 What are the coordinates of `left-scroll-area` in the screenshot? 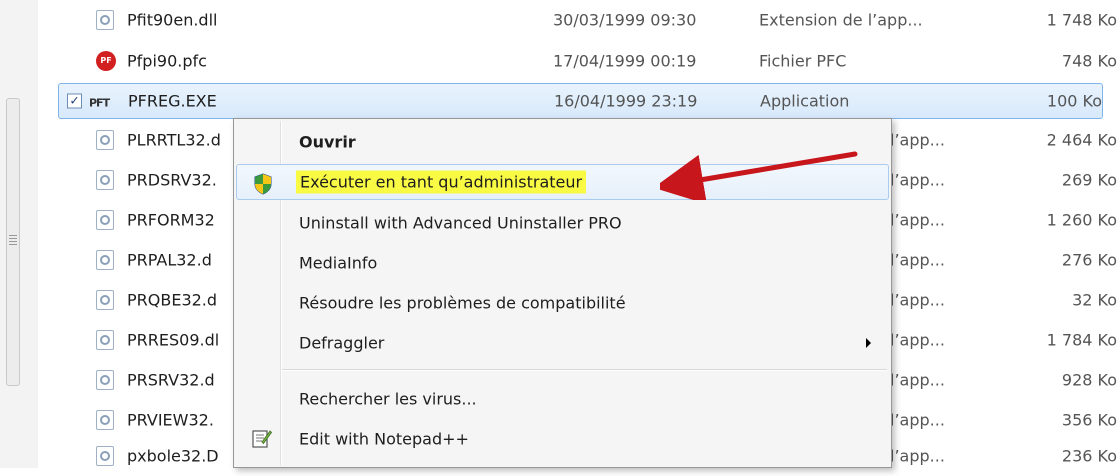 It's located at (19, 234).